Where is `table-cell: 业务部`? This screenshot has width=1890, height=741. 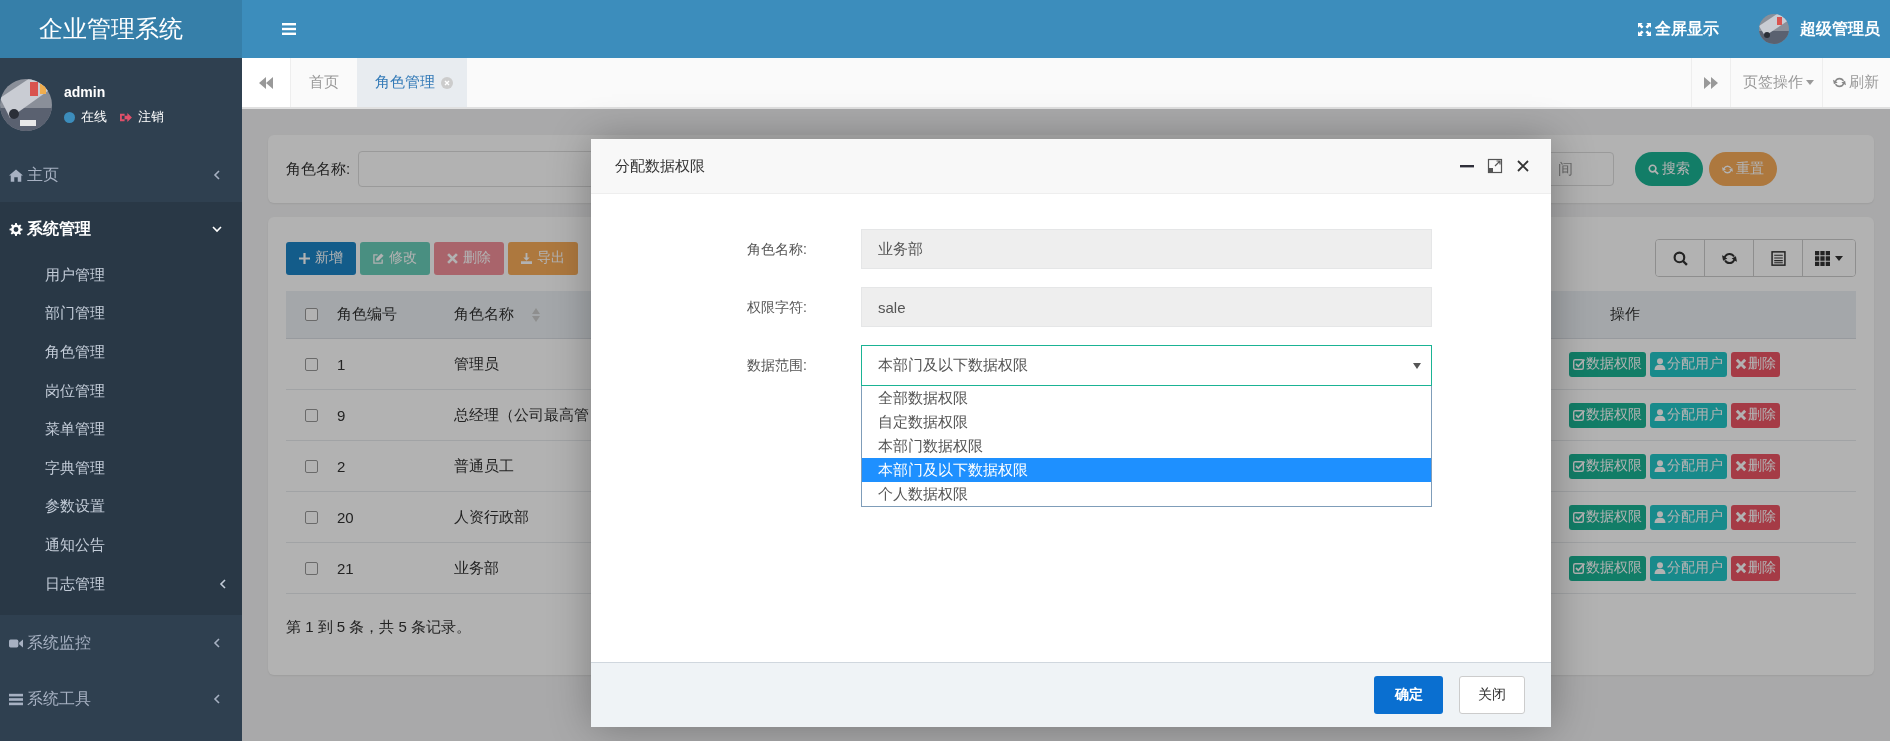
table-cell: 业务部 is located at coordinates (476, 568).